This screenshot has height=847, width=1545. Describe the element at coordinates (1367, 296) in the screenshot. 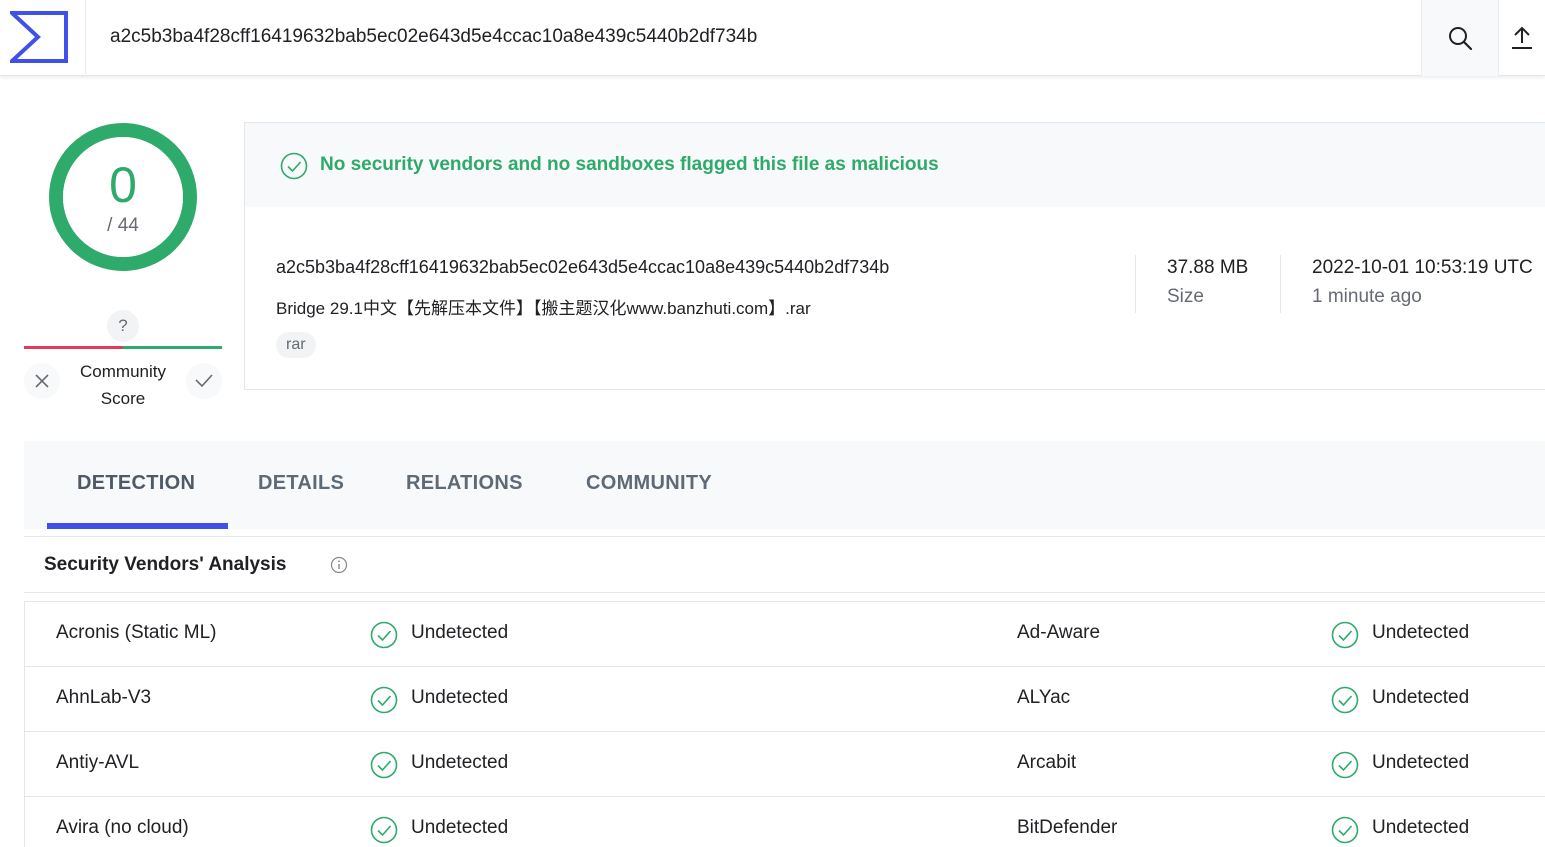

I see `analysis-date-relative: 1 minute ago` at that location.